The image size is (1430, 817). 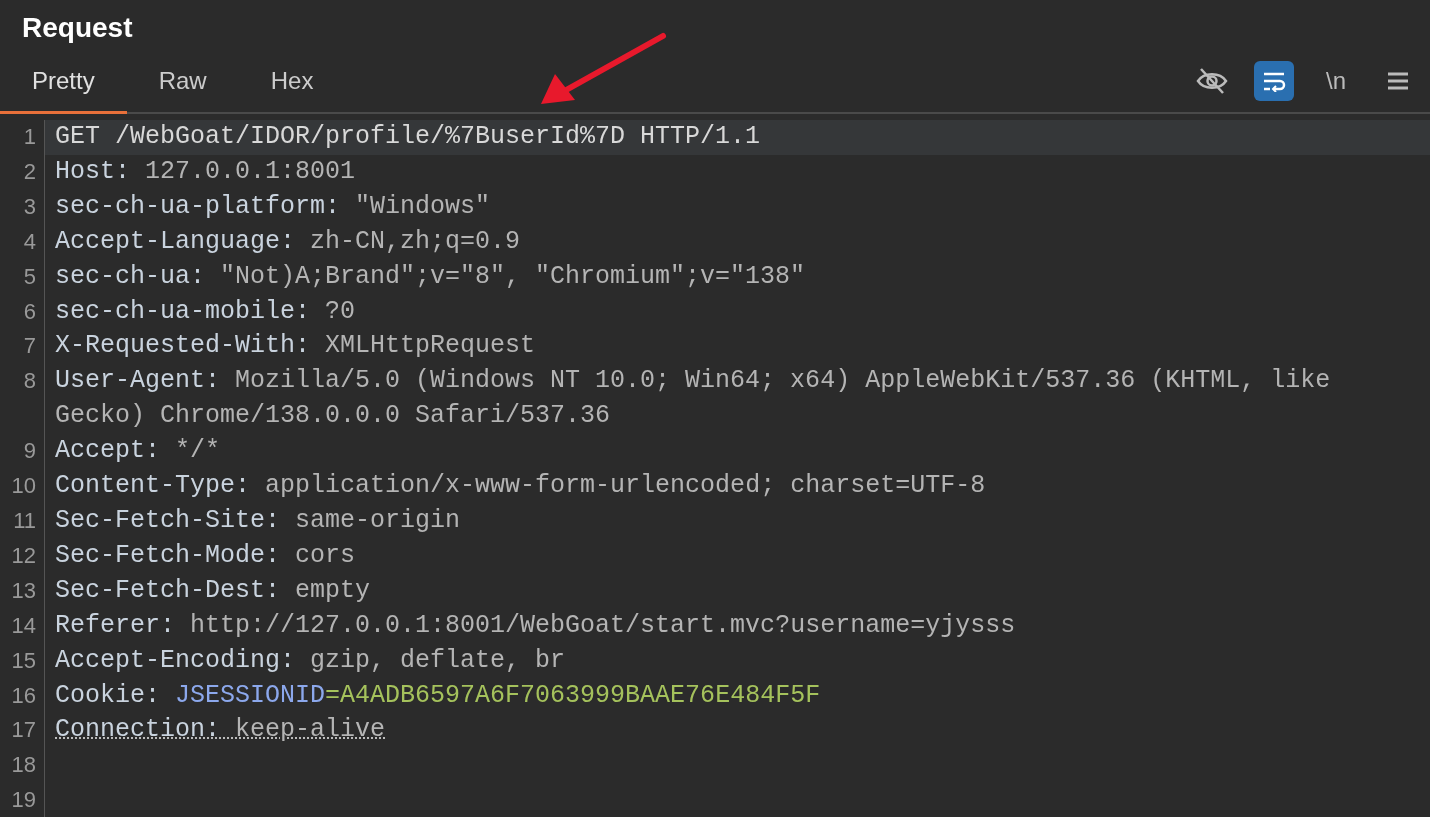 What do you see at coordinates (22, 399) in the screenshot?
I see `line-number: 8` at bounding box center [22, 399].